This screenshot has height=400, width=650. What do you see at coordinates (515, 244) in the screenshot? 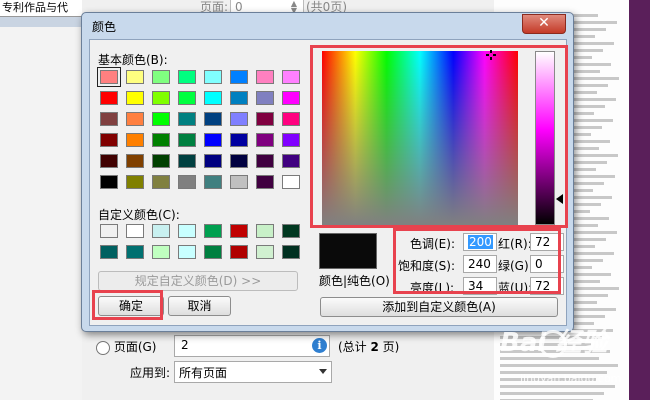
I see `red-label: 红(R):` at bounding box center [515, 244].